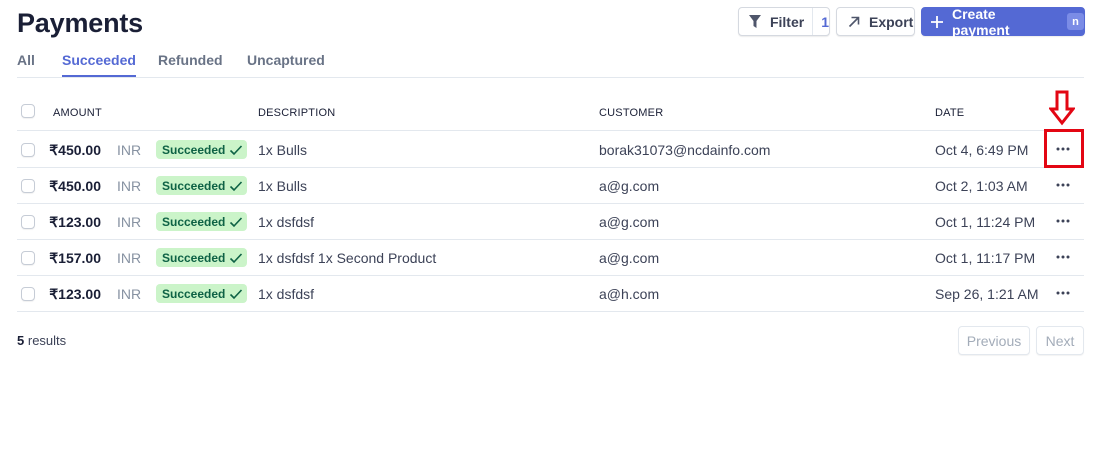 This screenshot has height=460, width=1112. Describe the element at coordinates (684, 150) in the screenshot. I see `customer-cell: borak31073@ncdainfo.com` at that location.